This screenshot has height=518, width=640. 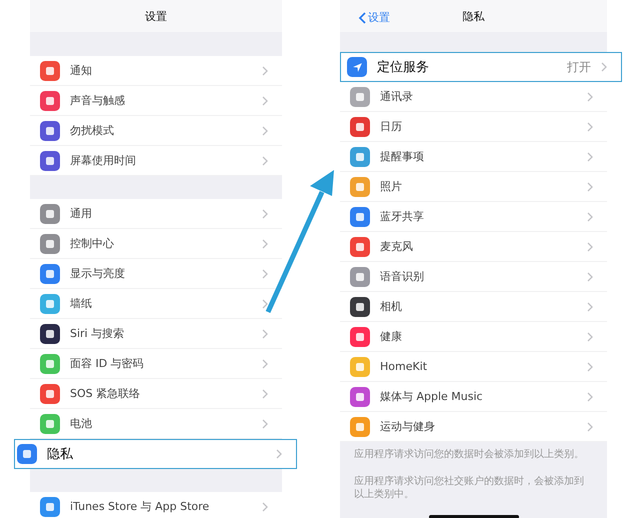 I want to click on footnote-text: 应用程序请求访问您社交账户的数据时，会被添加到以上类别中。, so click(x=469, y=488).